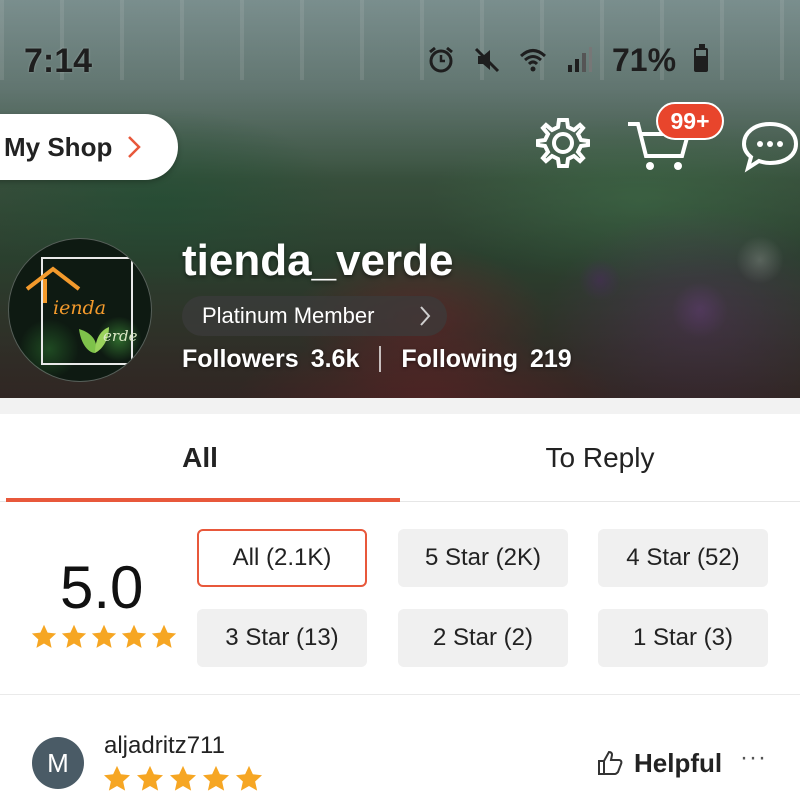 This screenshot has height=800, width=800. I want to click on review-stars, so click(183, 779).